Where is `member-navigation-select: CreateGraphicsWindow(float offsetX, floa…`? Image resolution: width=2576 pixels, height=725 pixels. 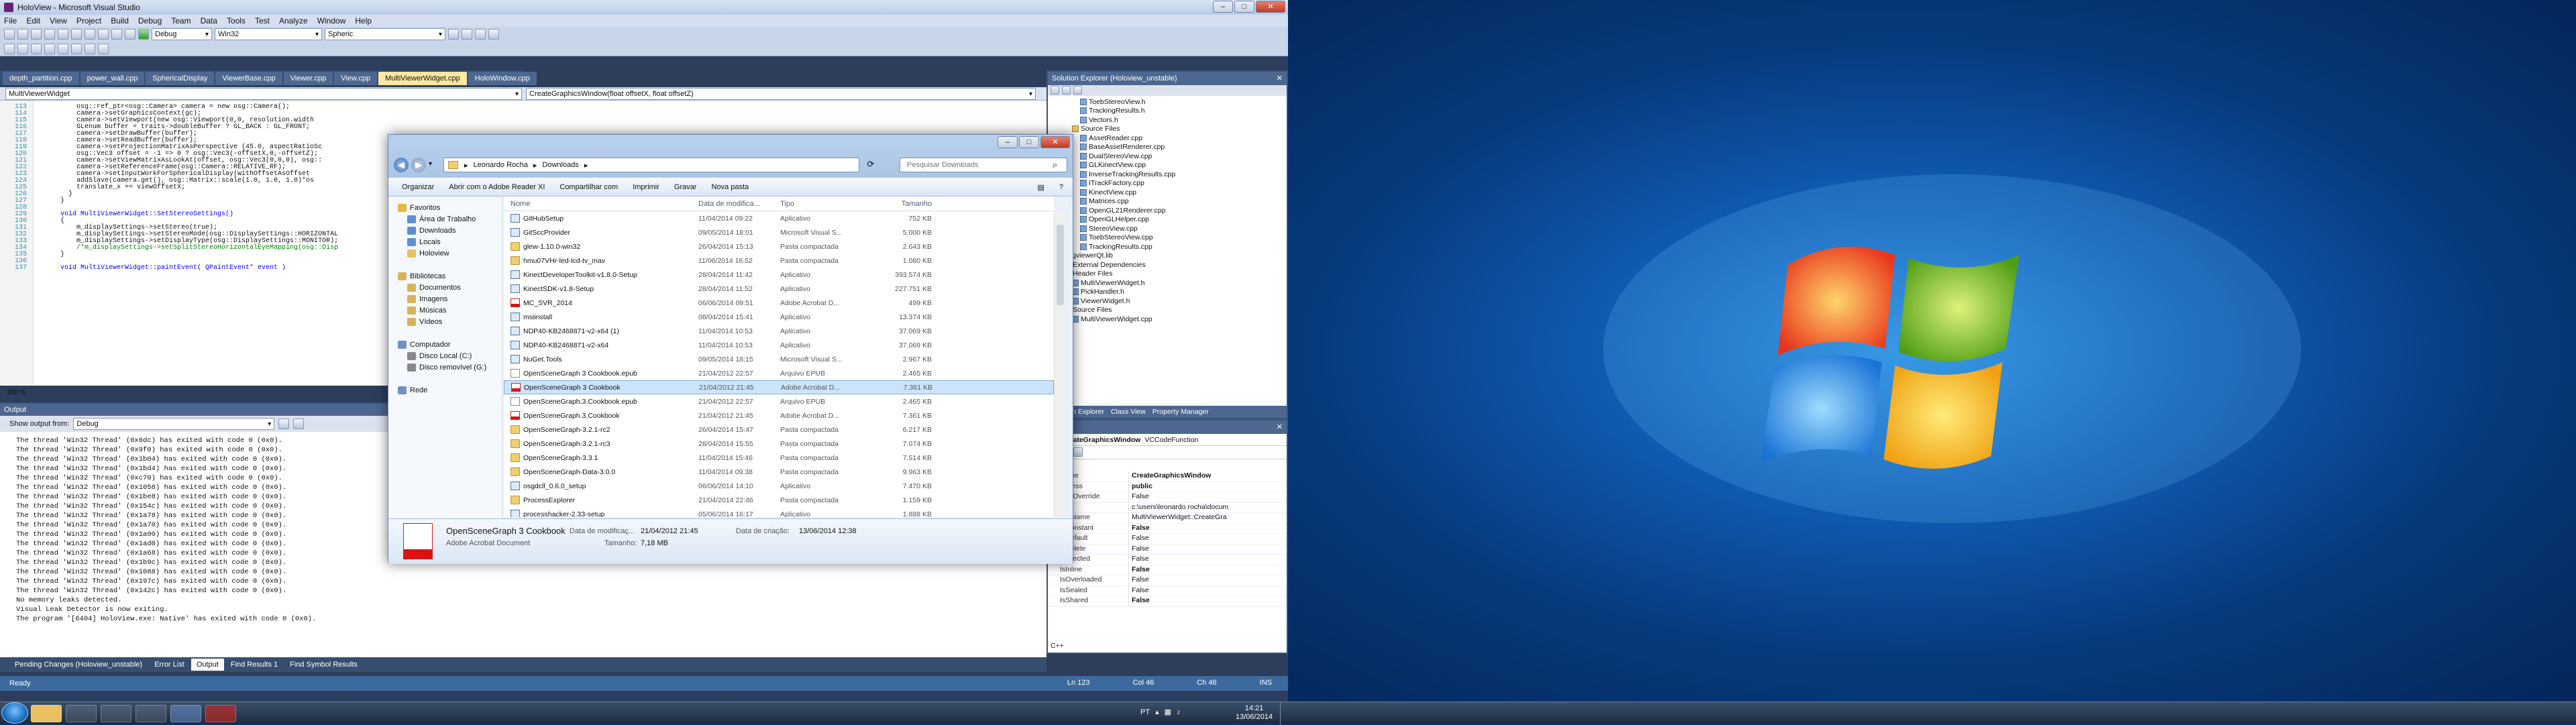 member-navigation-select: CreateGraphicsWindow(float offsetX, floa… is located at coordinates (781, 94).